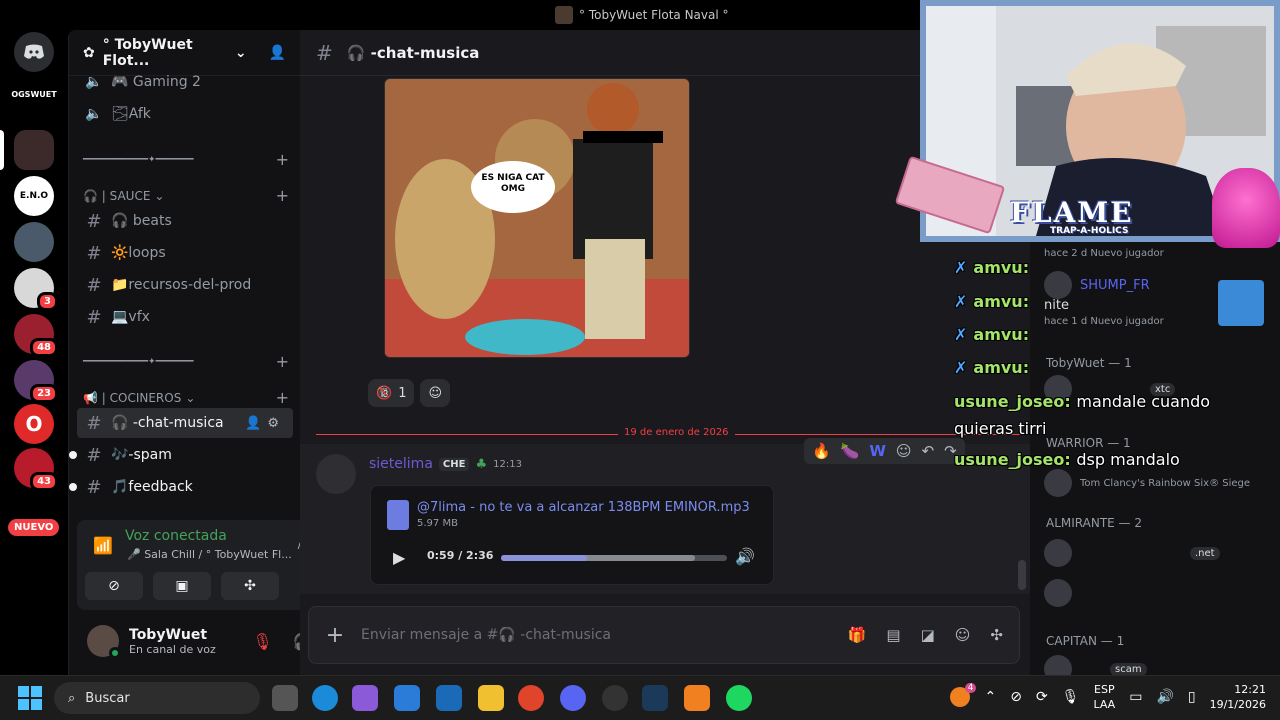 The height and width of the screenshot is (720, 1280). What do you see at coordinates (877, 451) in the screenshot?
I see `w-reaction-icon: W` at bounding box center [877, 451].